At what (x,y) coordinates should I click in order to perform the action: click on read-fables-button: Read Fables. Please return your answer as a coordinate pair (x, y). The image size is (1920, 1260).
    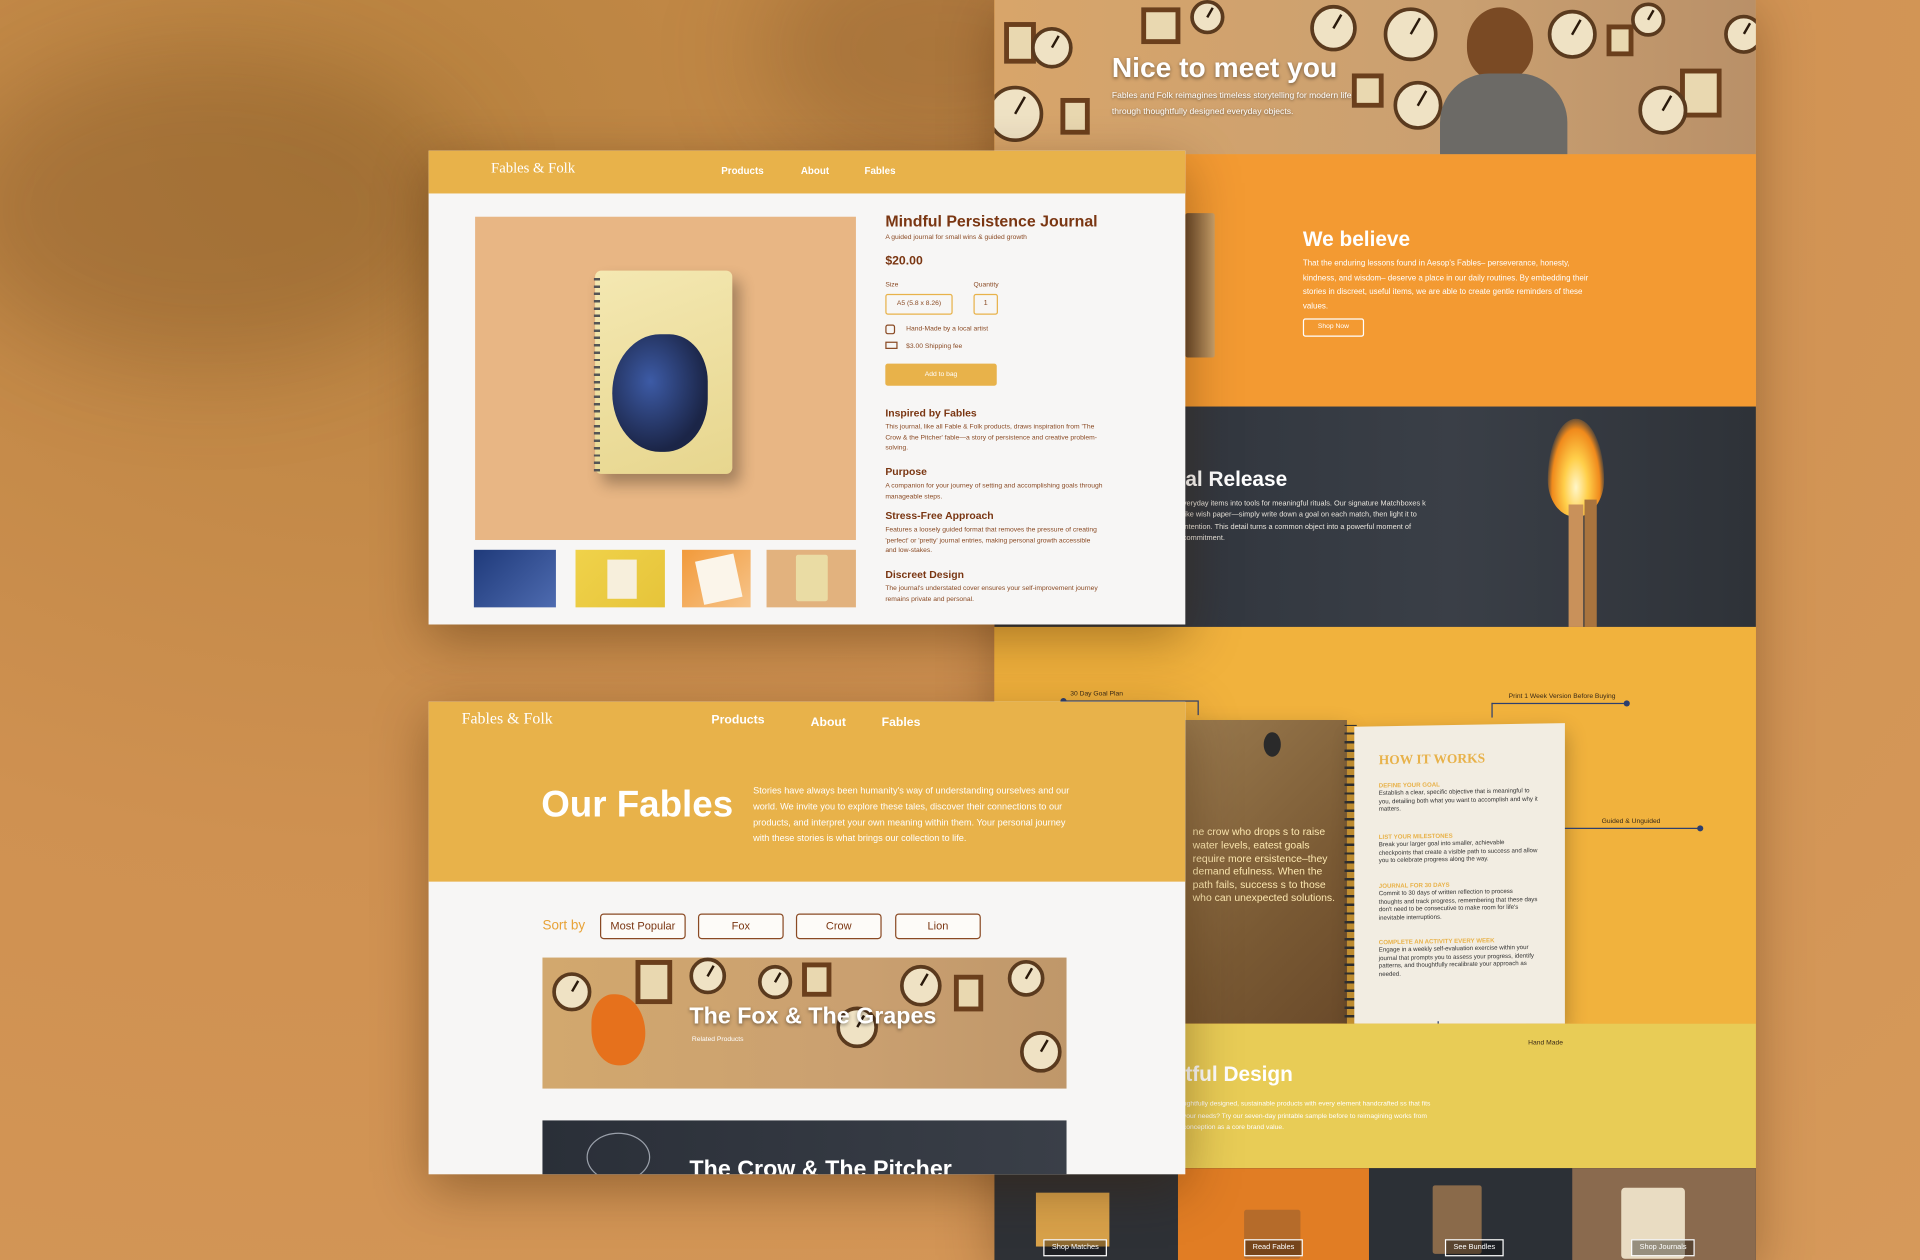
    Looking at the image, I should click on (1273, 1248).